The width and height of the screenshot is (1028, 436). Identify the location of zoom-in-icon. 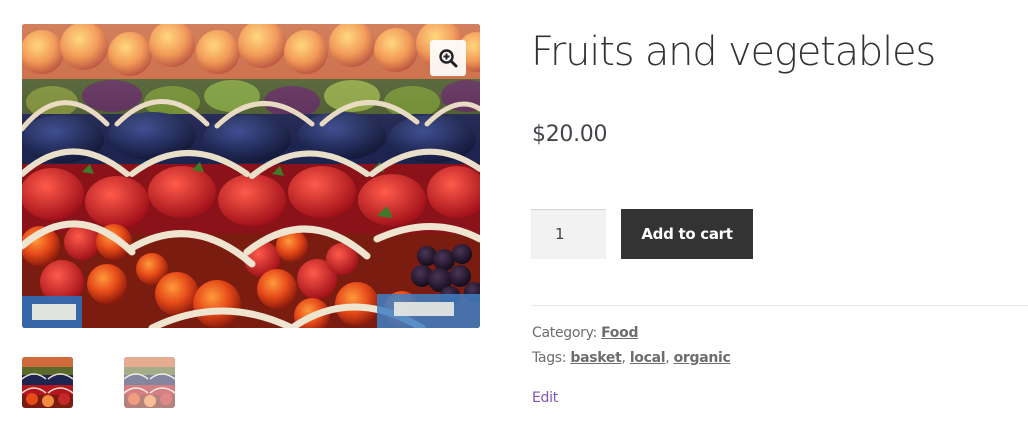
(448, 58).